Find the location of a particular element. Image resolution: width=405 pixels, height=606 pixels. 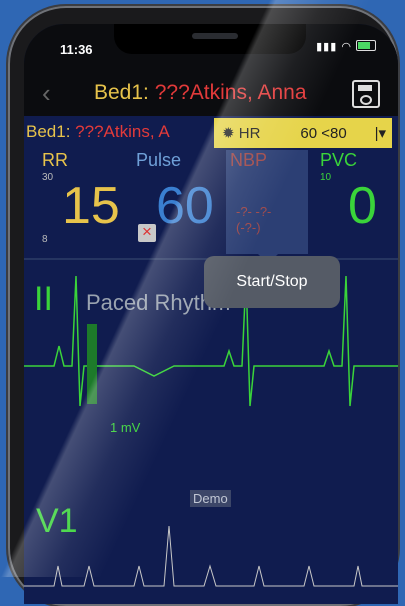

status-bar: 11:36 ▮▮▮ ◠ is located at coordinates (211, 46).